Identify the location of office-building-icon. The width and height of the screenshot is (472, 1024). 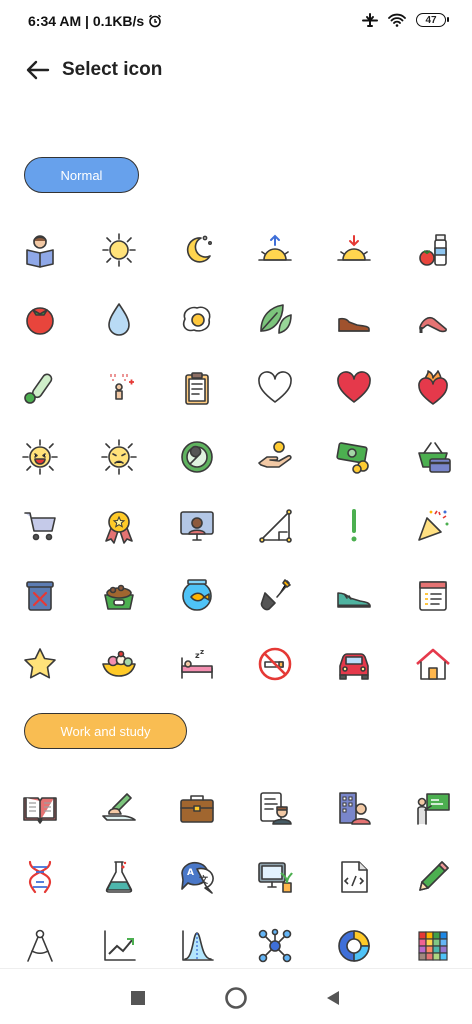
(355, 808).